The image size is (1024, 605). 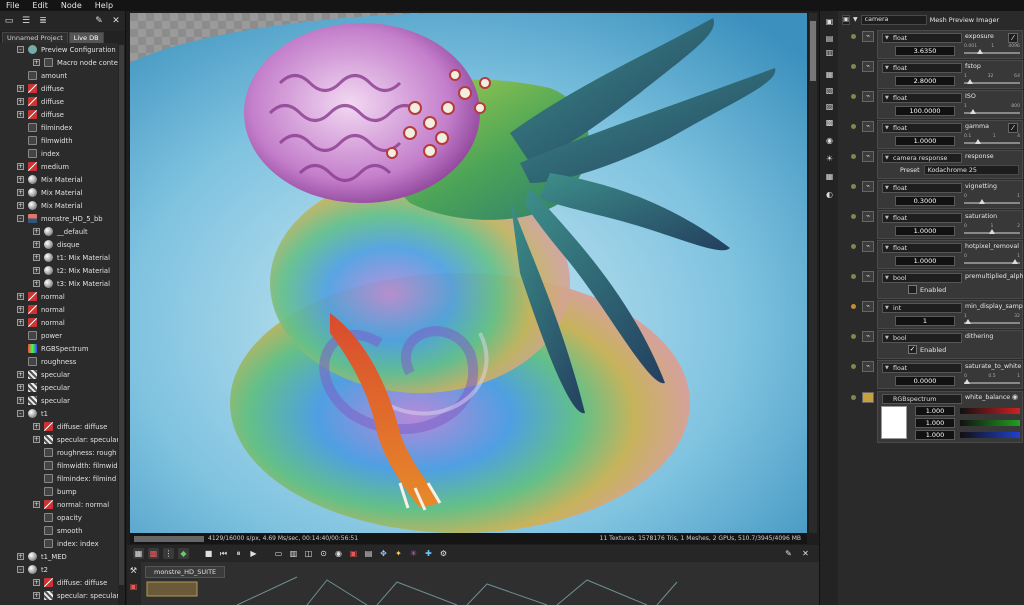 I want to click on color-icon: ◐, so click(x=829, y=194).